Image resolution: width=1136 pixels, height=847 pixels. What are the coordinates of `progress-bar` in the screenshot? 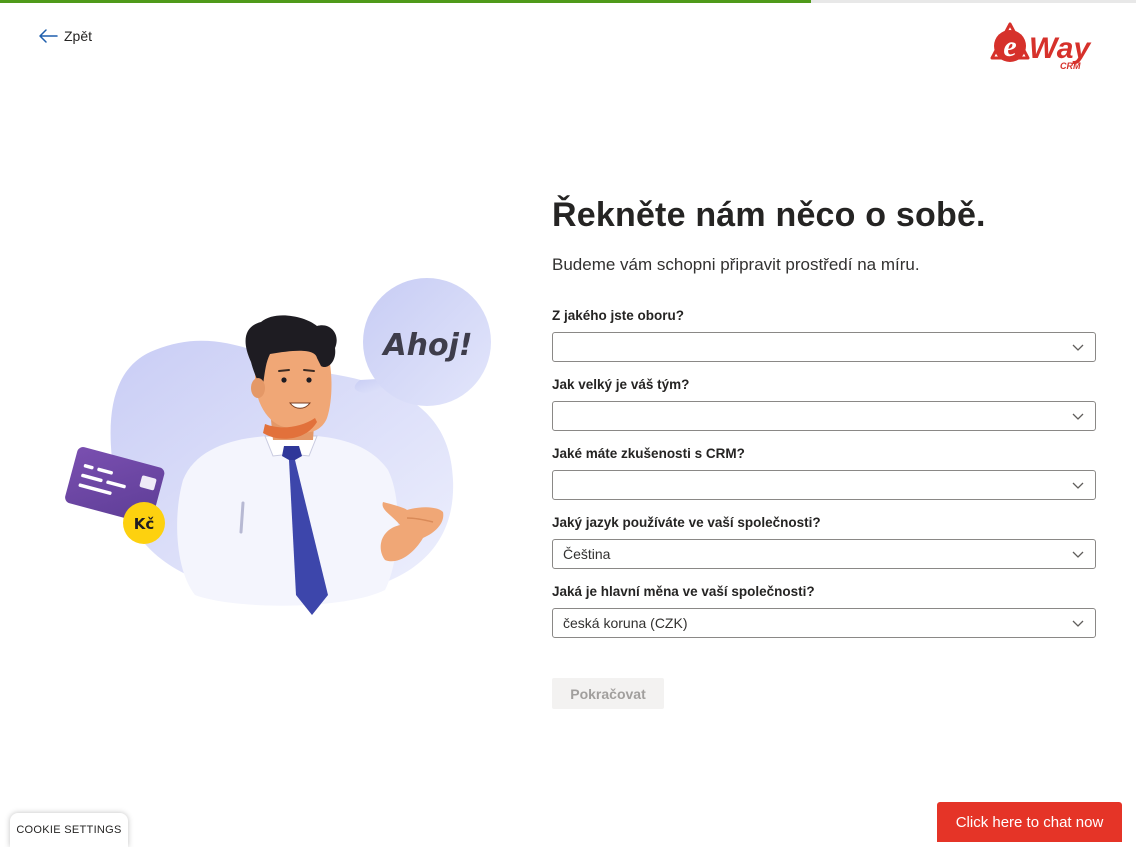 It's located at (568, 1).